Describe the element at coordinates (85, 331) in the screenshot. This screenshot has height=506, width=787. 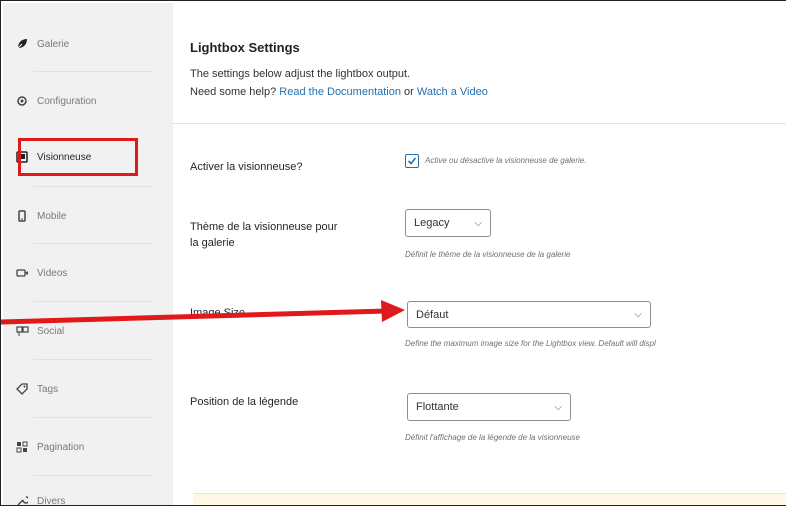
I see `sidebar-item-social: Social` at that location.